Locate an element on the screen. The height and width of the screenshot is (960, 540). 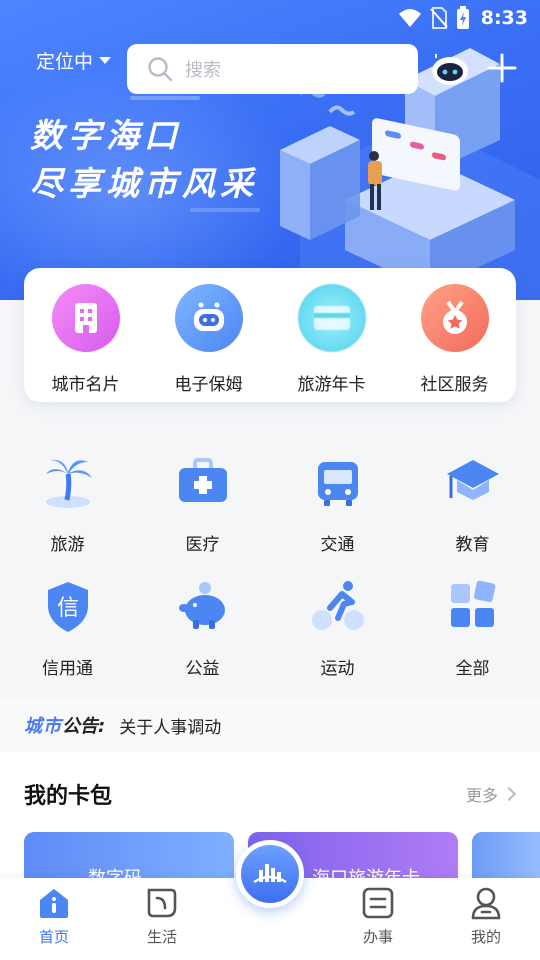
notice-text: 关于人事调动 is located at coordinates (170, 725).